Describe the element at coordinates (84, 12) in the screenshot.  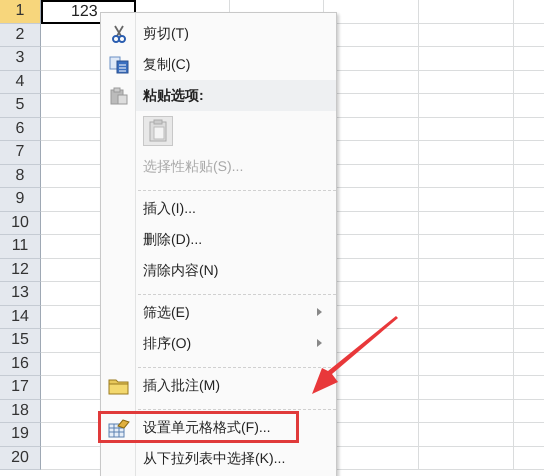
I see `cell-value: 123` at that location.